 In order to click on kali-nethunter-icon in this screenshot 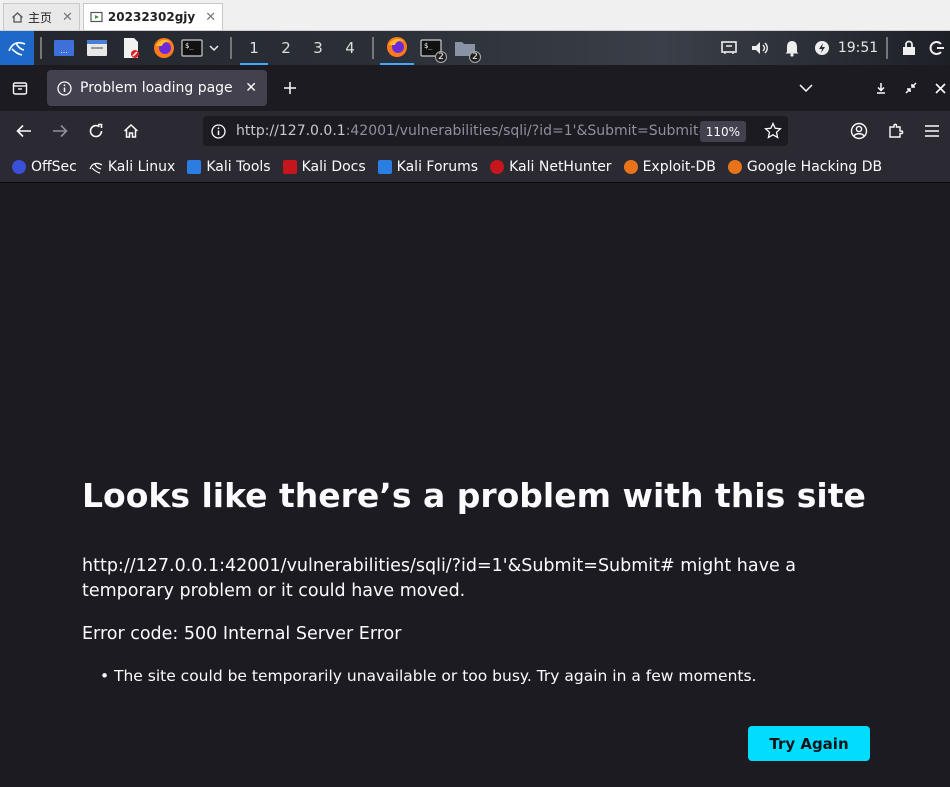, I will do `click(497, 166)`.